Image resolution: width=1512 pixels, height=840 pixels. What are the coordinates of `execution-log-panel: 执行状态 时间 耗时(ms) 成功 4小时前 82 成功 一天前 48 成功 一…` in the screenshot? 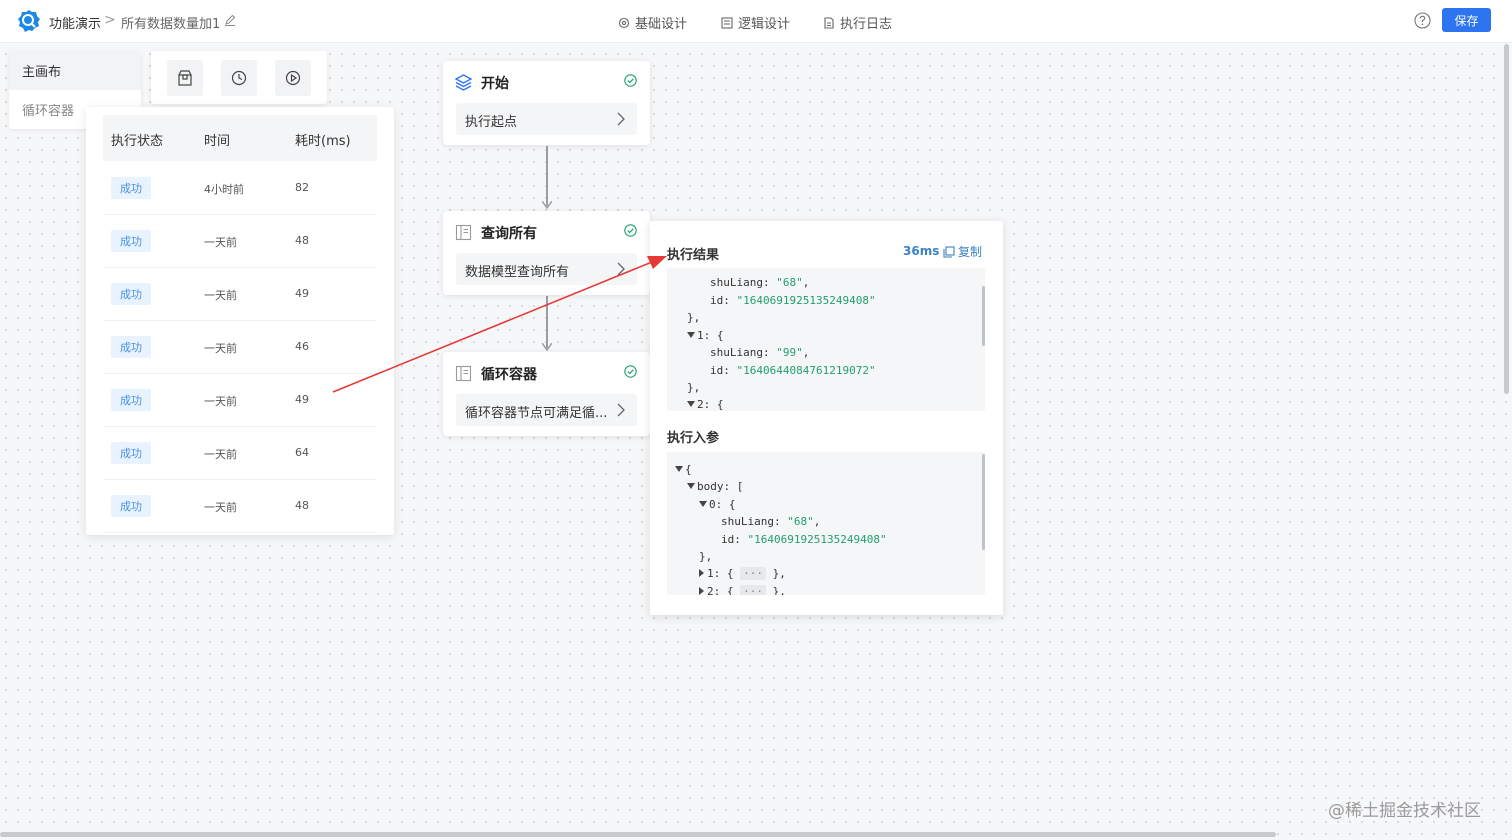 It's located at (240, 321).